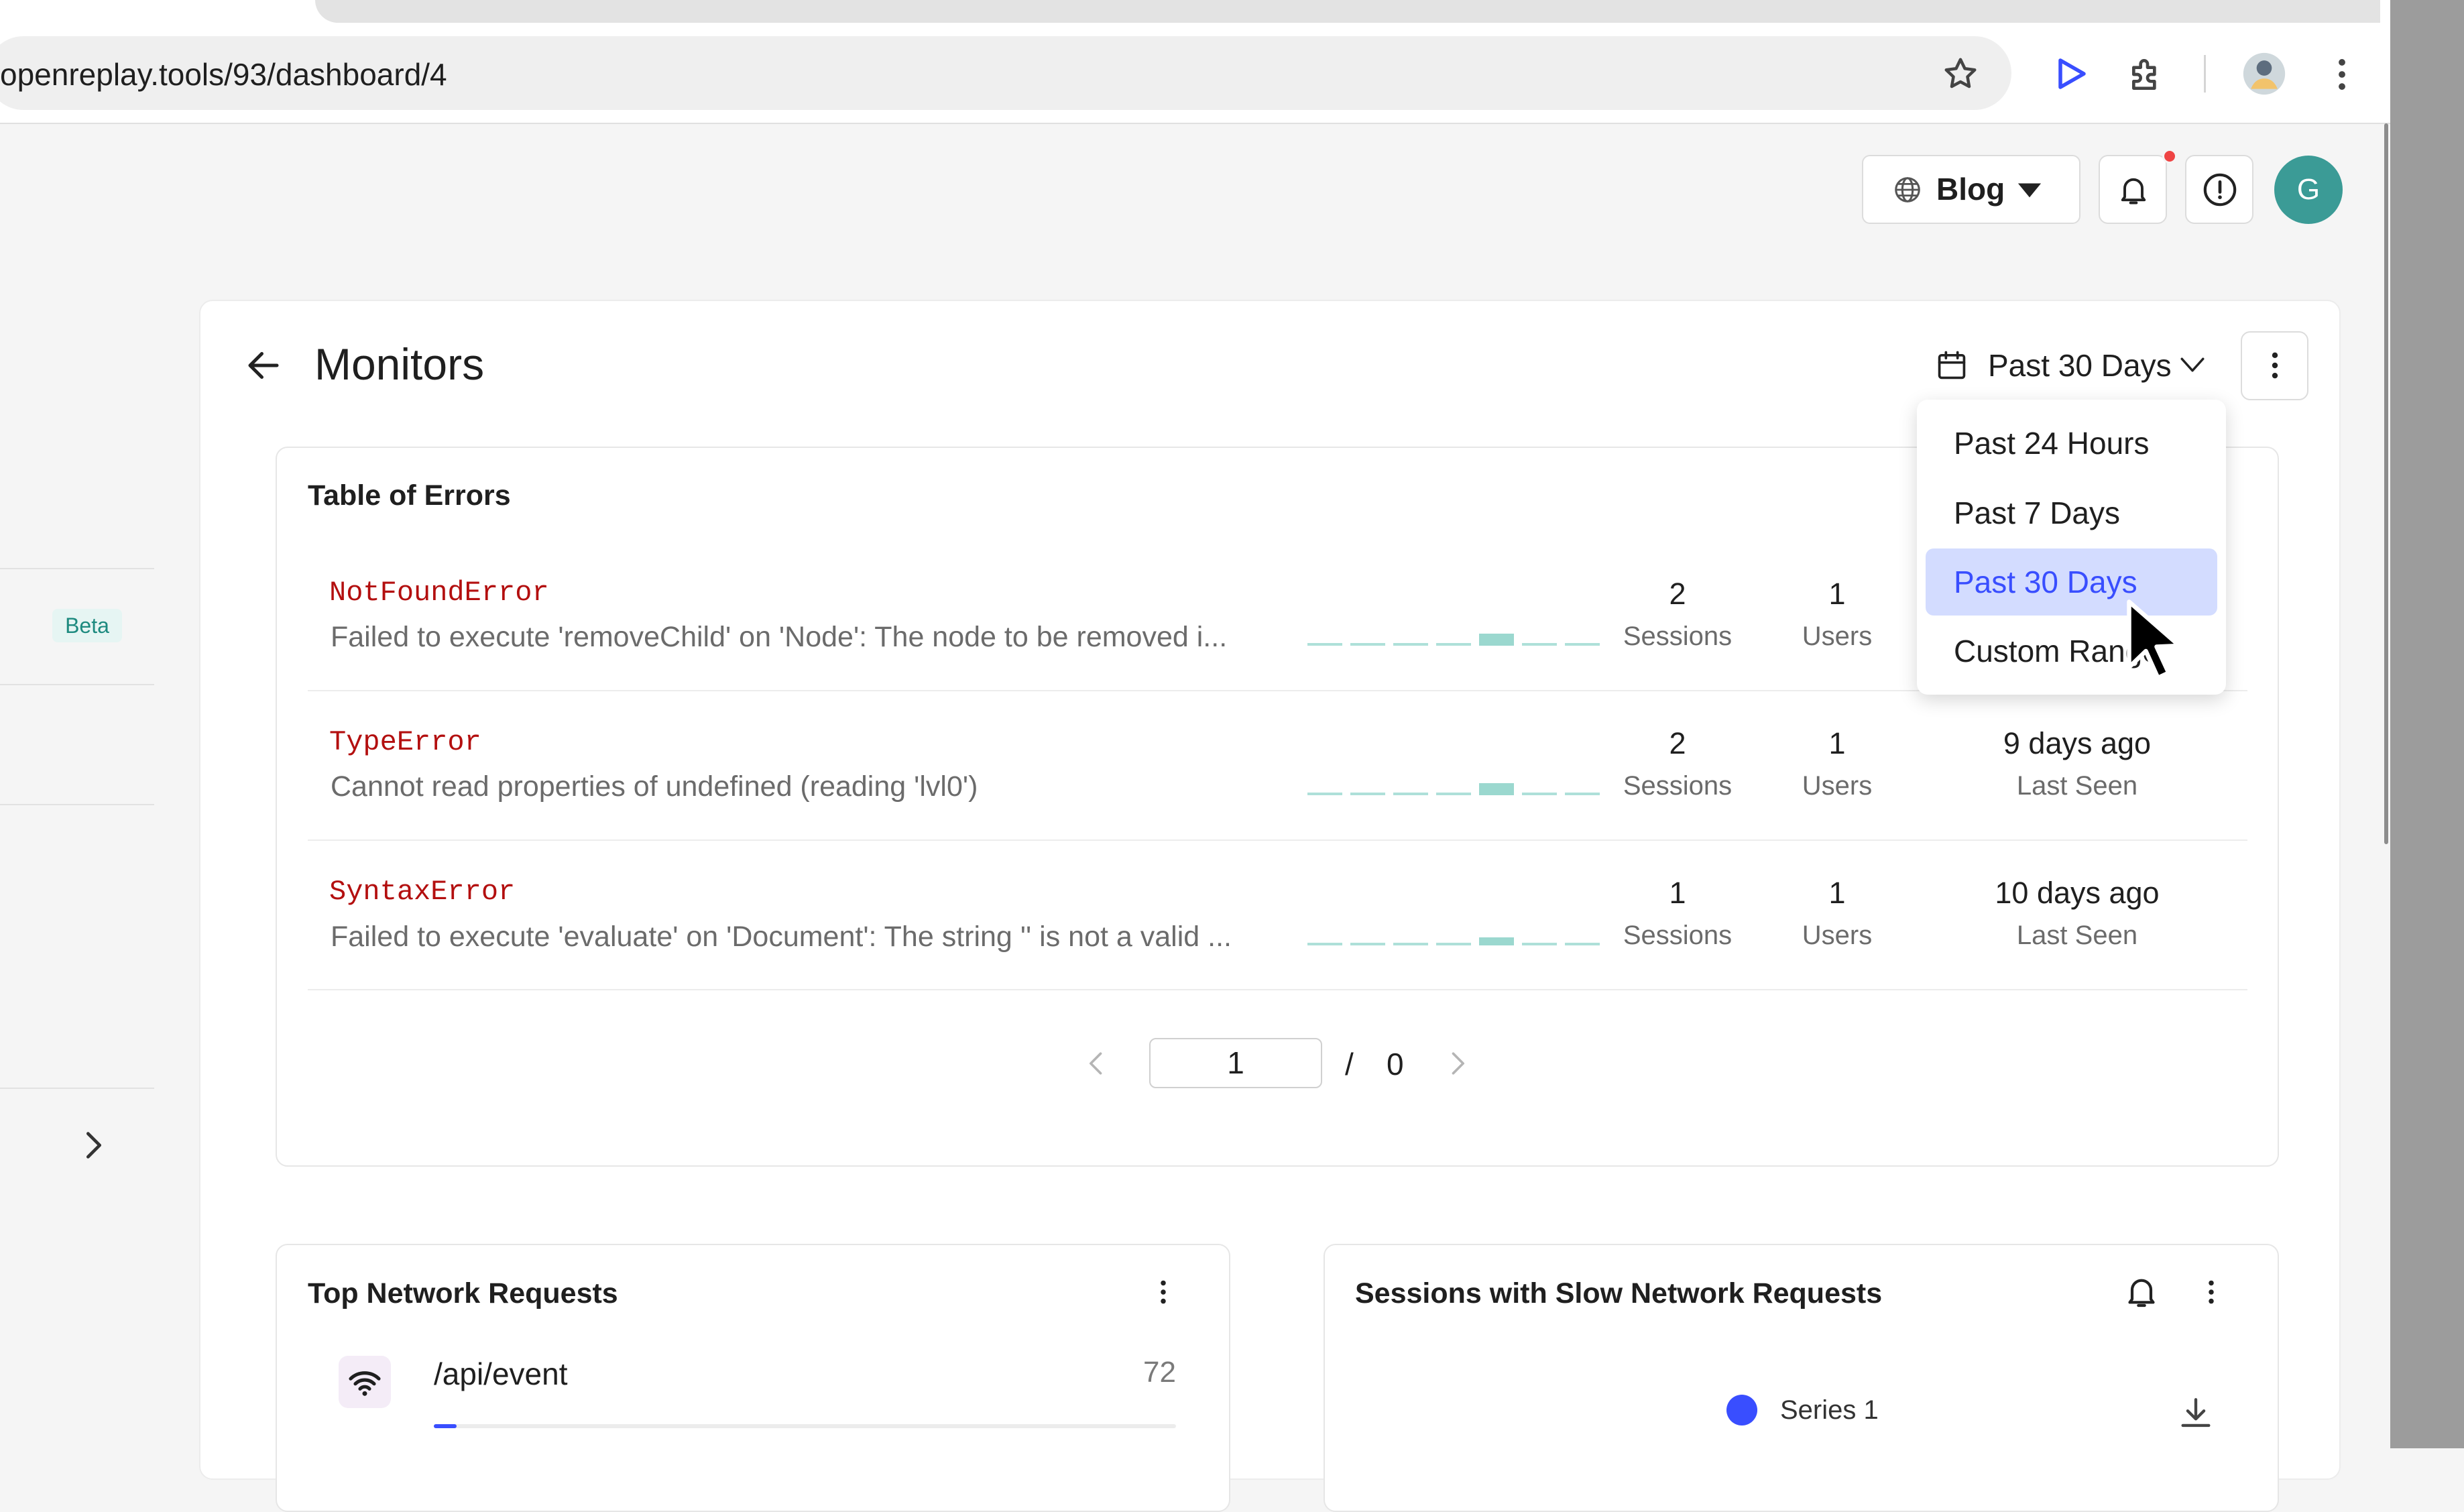  Describe the element at coordinates (2077, 893) in the screenshot. I see `last-seen-value: 10 days ago` at that location.